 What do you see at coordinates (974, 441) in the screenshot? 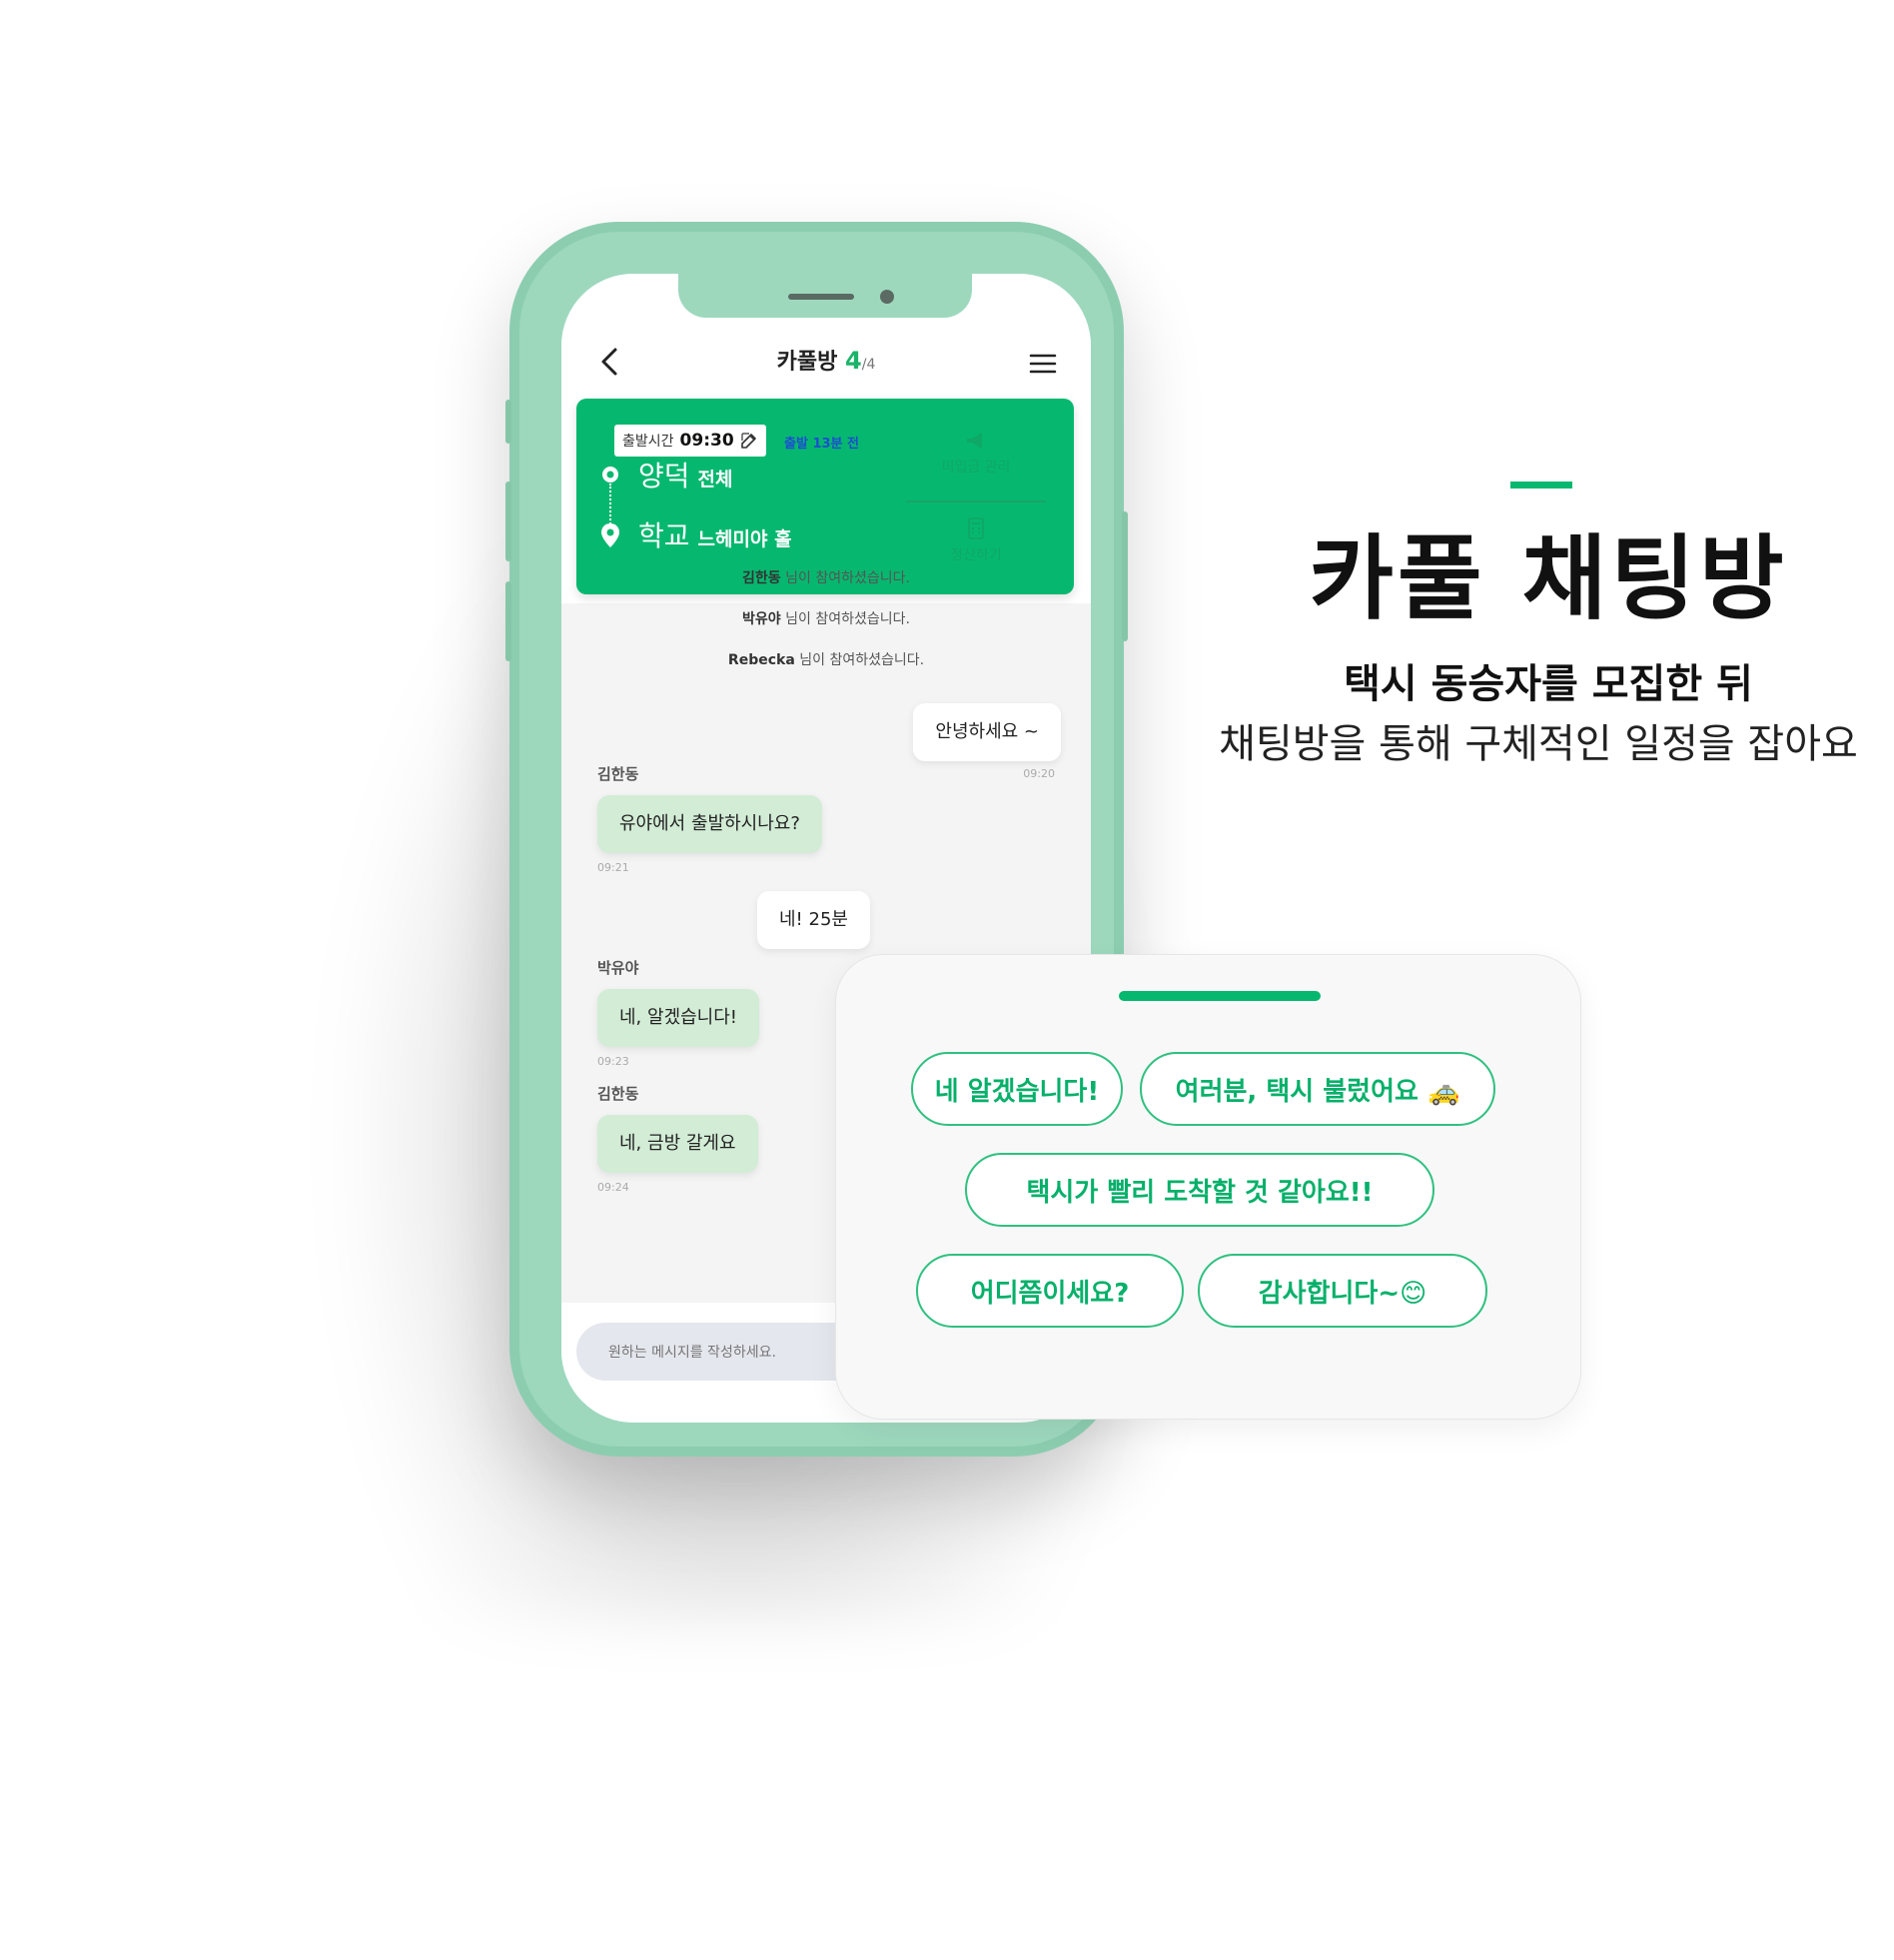
I see `megaphone-icon` at bounding box center [974, 441].